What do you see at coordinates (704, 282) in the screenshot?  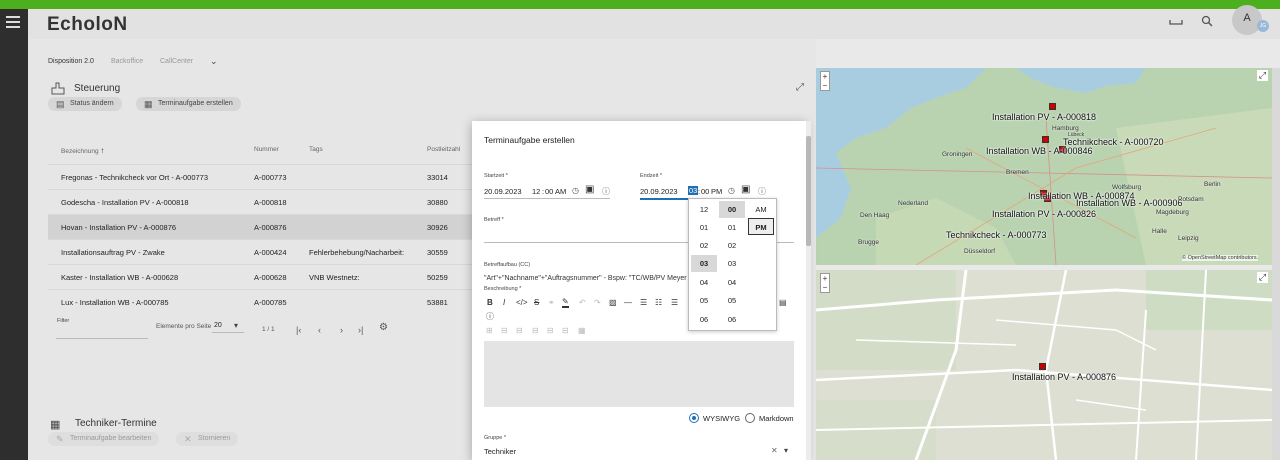 I see `hour-option: 04` at bounding box center [704, 282].